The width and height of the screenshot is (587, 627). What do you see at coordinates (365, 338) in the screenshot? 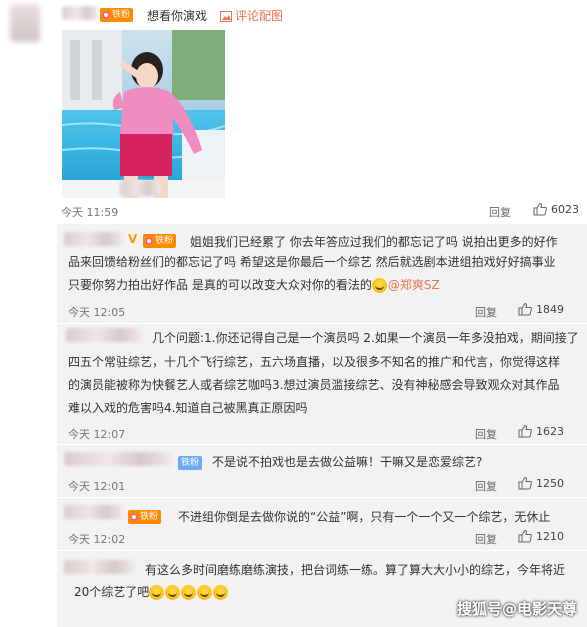
I see `comment-text: 几个问题:1.你还记得自己是一个演员吗 2.如果一个演员一年多没拍戏，期间接了` at bounding box center [365, 338].